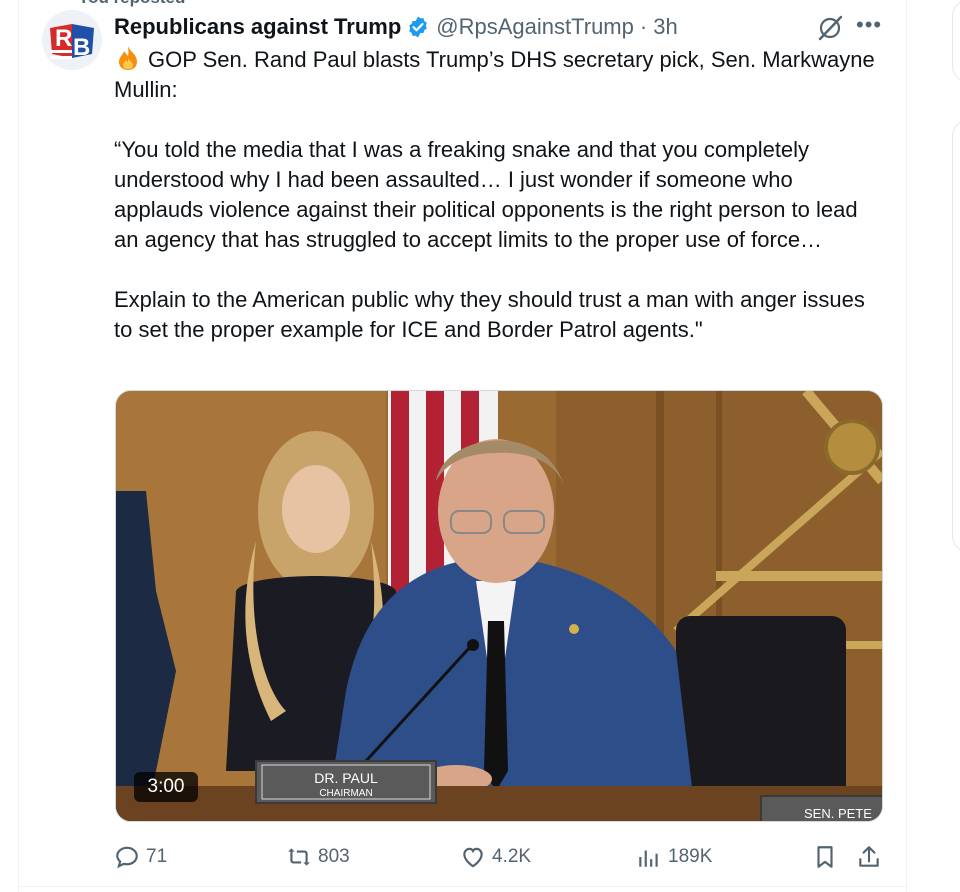 The image size is (960, 892). What do you see at coordinates (838, 813) in the screenshot?
I see `nameplate-right: SEN. PETE` at bounding box center [838, 813].